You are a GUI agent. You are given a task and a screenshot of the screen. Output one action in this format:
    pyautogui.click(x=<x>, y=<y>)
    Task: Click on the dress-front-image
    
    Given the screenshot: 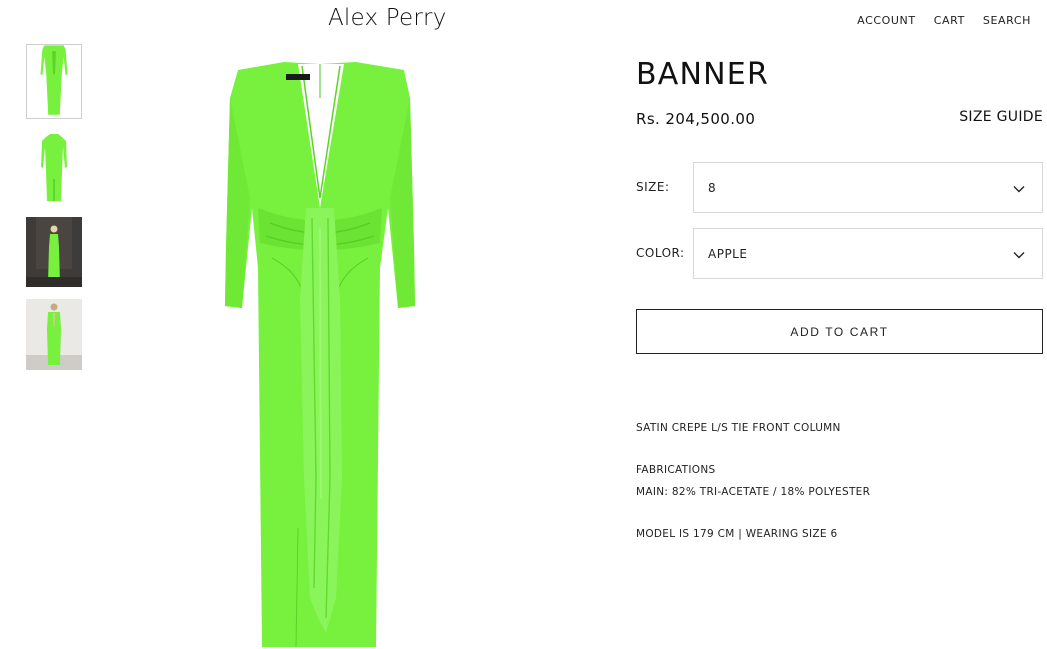 What is the action you would take?
    pyautogui.click(x=54, y=80)
    